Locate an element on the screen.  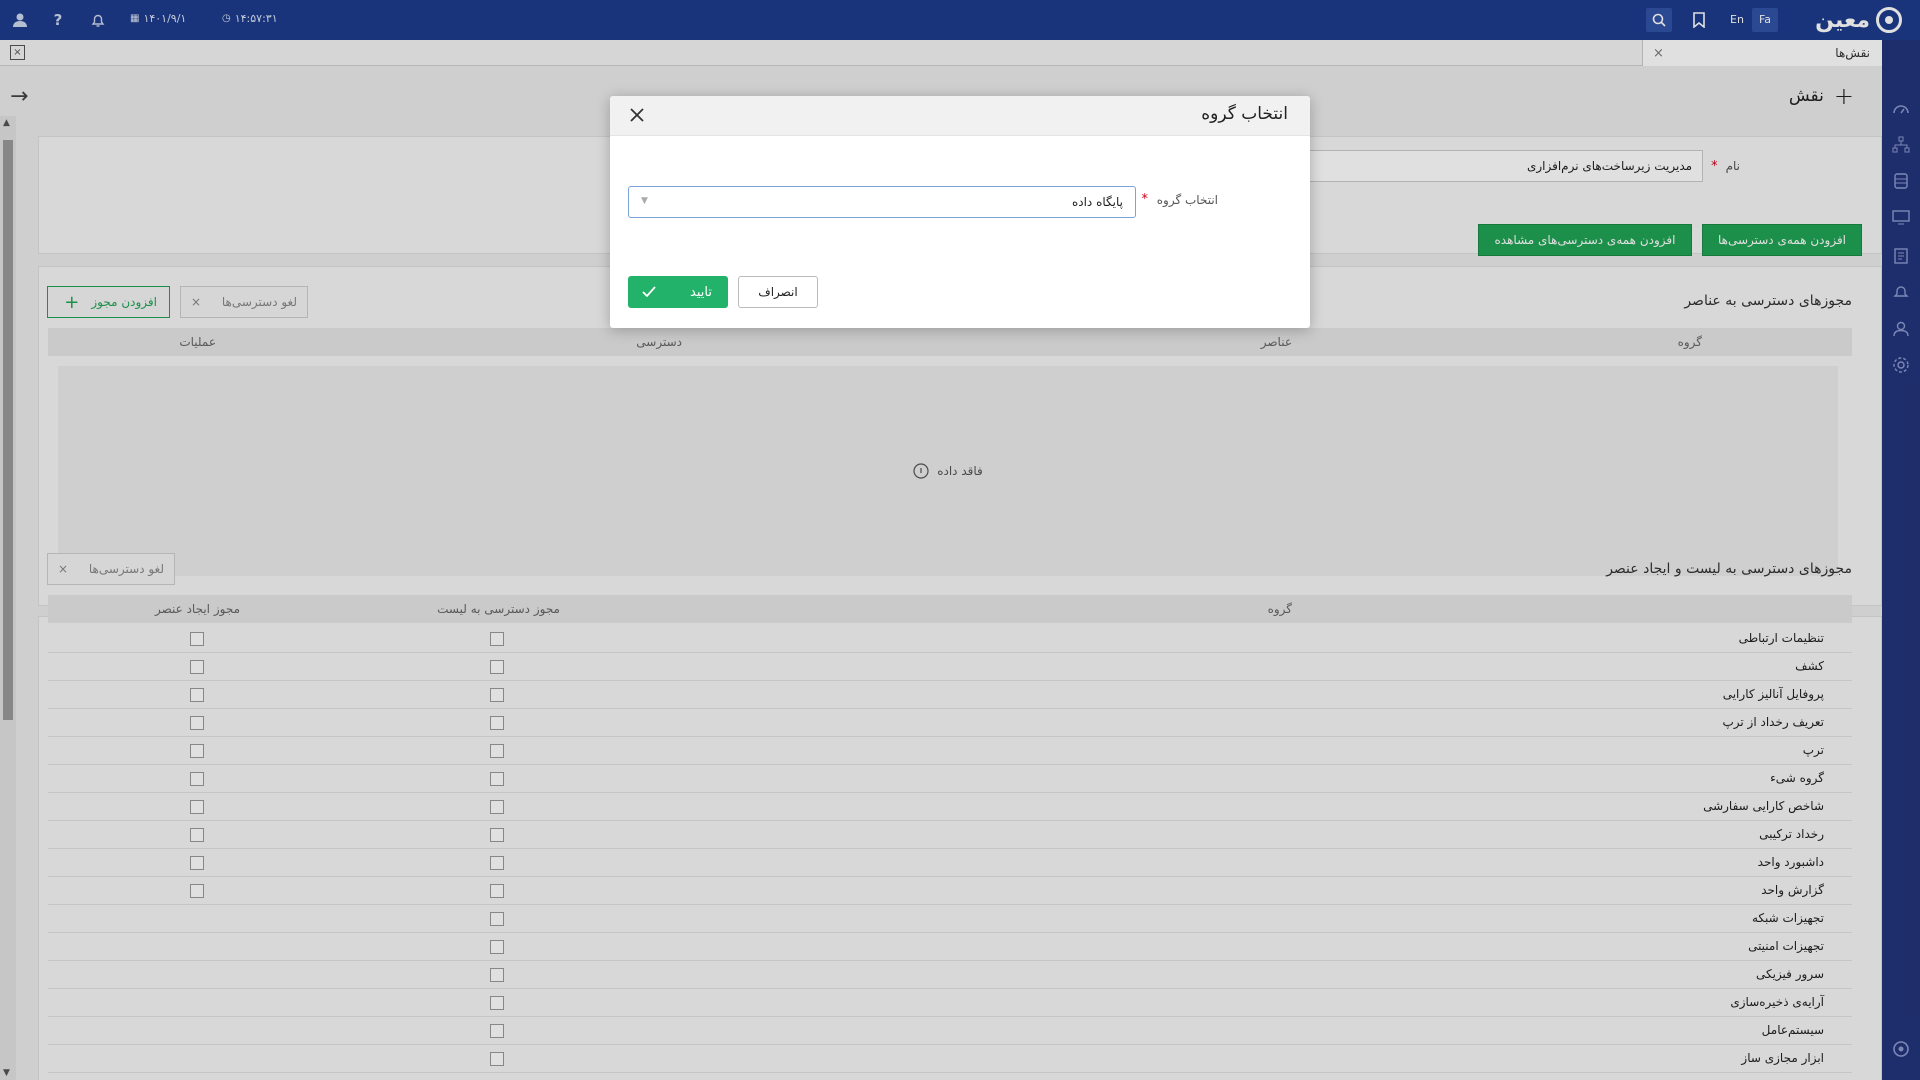
group-field-label: انتخاب گروه is located at coordinates (1187, 200).